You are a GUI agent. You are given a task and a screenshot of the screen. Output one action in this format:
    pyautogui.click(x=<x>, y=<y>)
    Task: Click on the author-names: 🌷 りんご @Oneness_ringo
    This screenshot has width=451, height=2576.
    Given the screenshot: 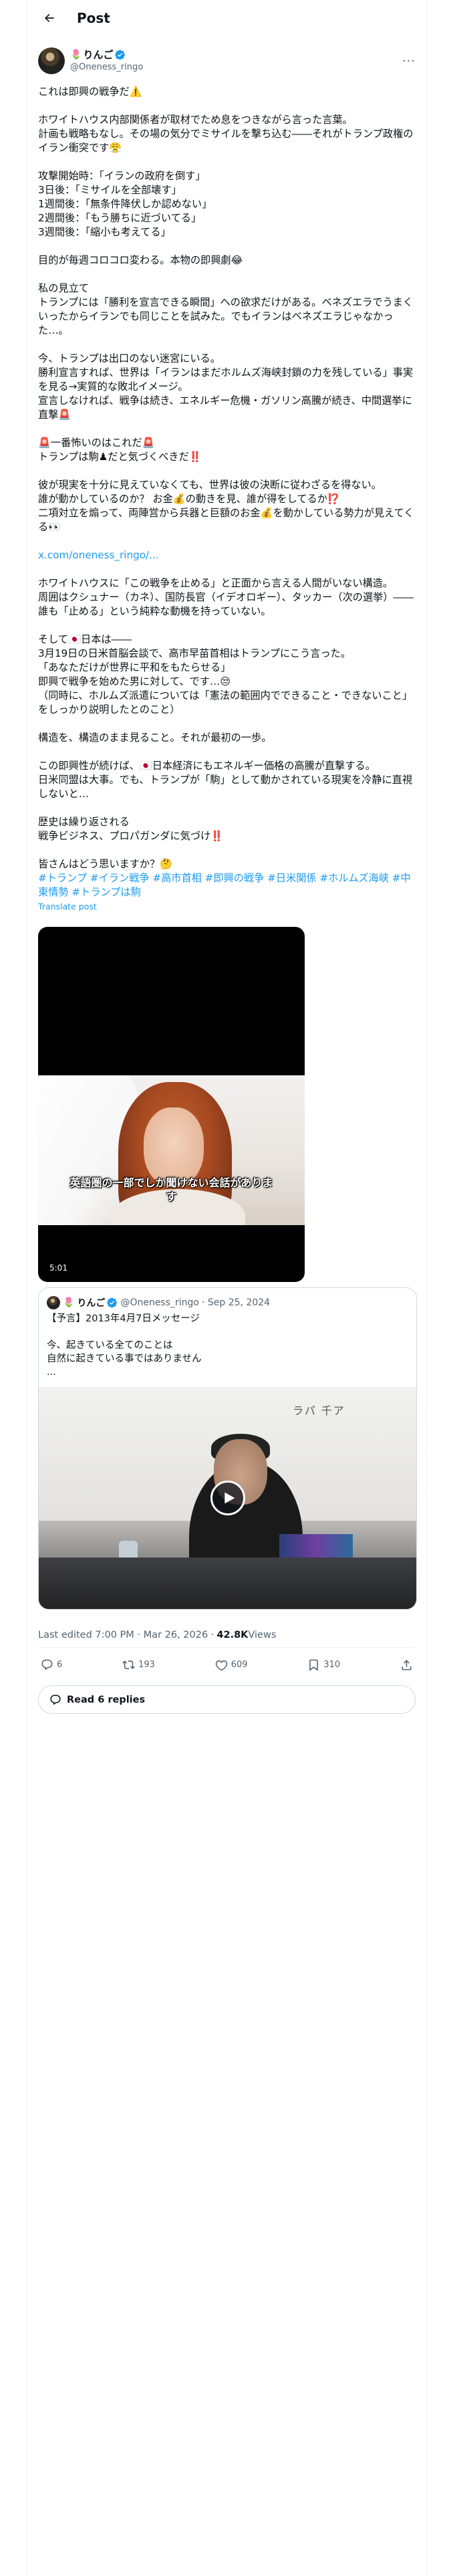 What is the action you would take?
    pyautogui.click(x=106, y=61)
    